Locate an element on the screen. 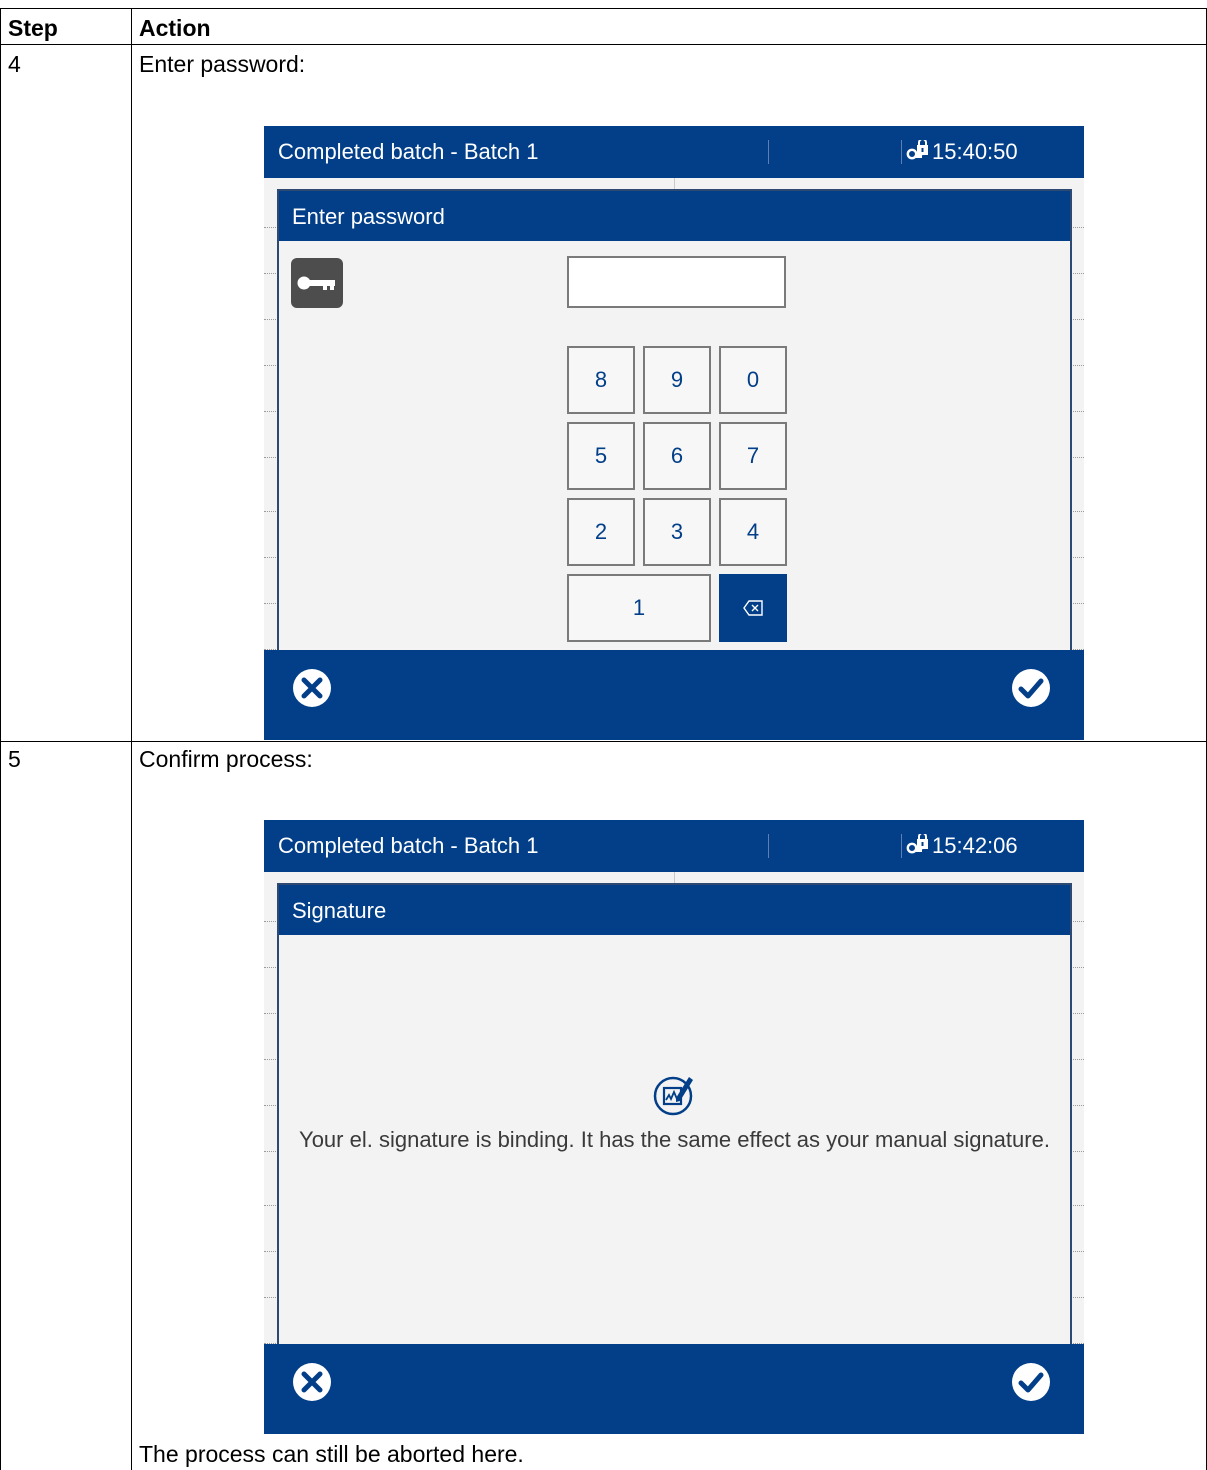  keypad-key-8: 8 is located at coordinates (601, 380).